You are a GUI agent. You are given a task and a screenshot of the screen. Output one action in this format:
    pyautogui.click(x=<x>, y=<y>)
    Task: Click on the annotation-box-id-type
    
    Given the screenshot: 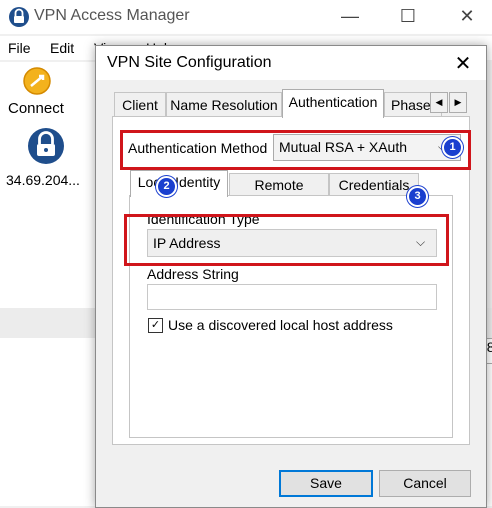 What is the action you would take?
    pyautogui.click(x=286, y=240)
    